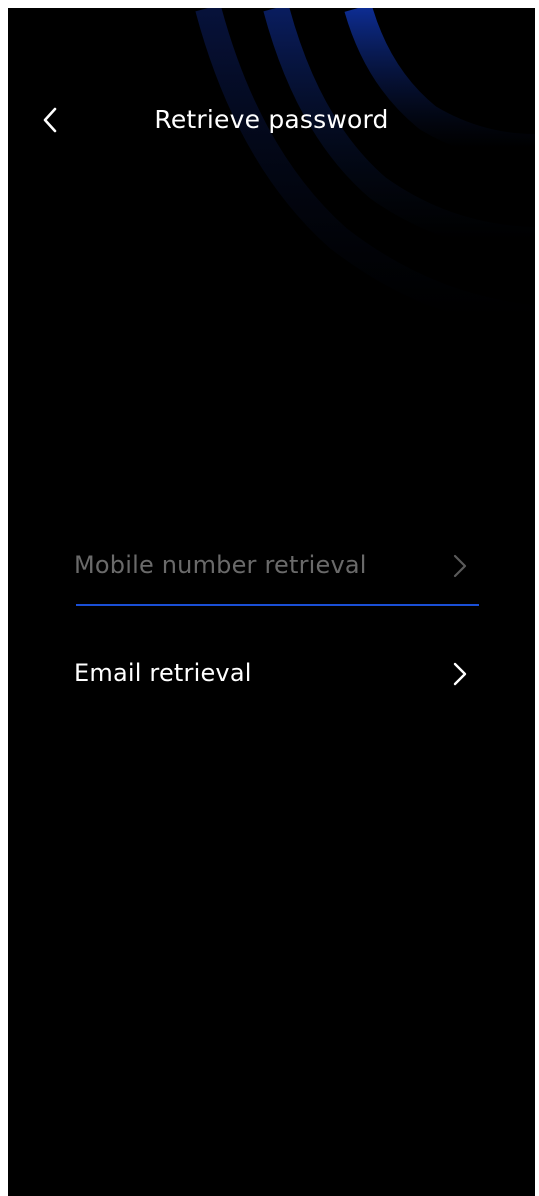 The width and height of the screenshot is (539, 1196). What do you see at coordinates (220, 565) in the screenshot?
I see `mobile-number-retrieval-label: Mobile number retrieval` at bounding box center [220, 565].